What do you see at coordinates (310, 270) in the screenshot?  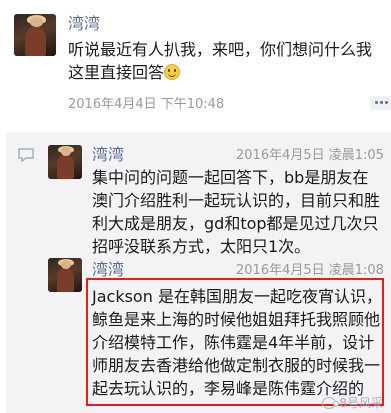 I see `comment-timestamp: 2016年4月5日 凌晨1:08` at bounding box center [310, 270].